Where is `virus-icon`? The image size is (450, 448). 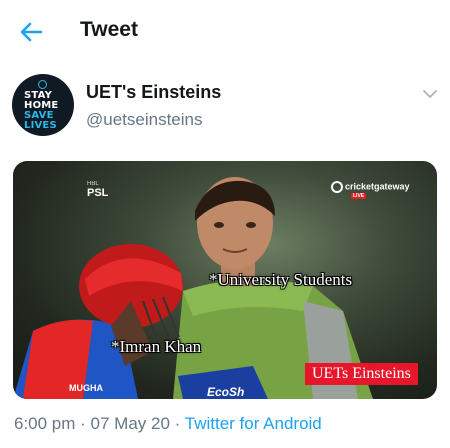 virus-icon is located at coordinates (42, 84).